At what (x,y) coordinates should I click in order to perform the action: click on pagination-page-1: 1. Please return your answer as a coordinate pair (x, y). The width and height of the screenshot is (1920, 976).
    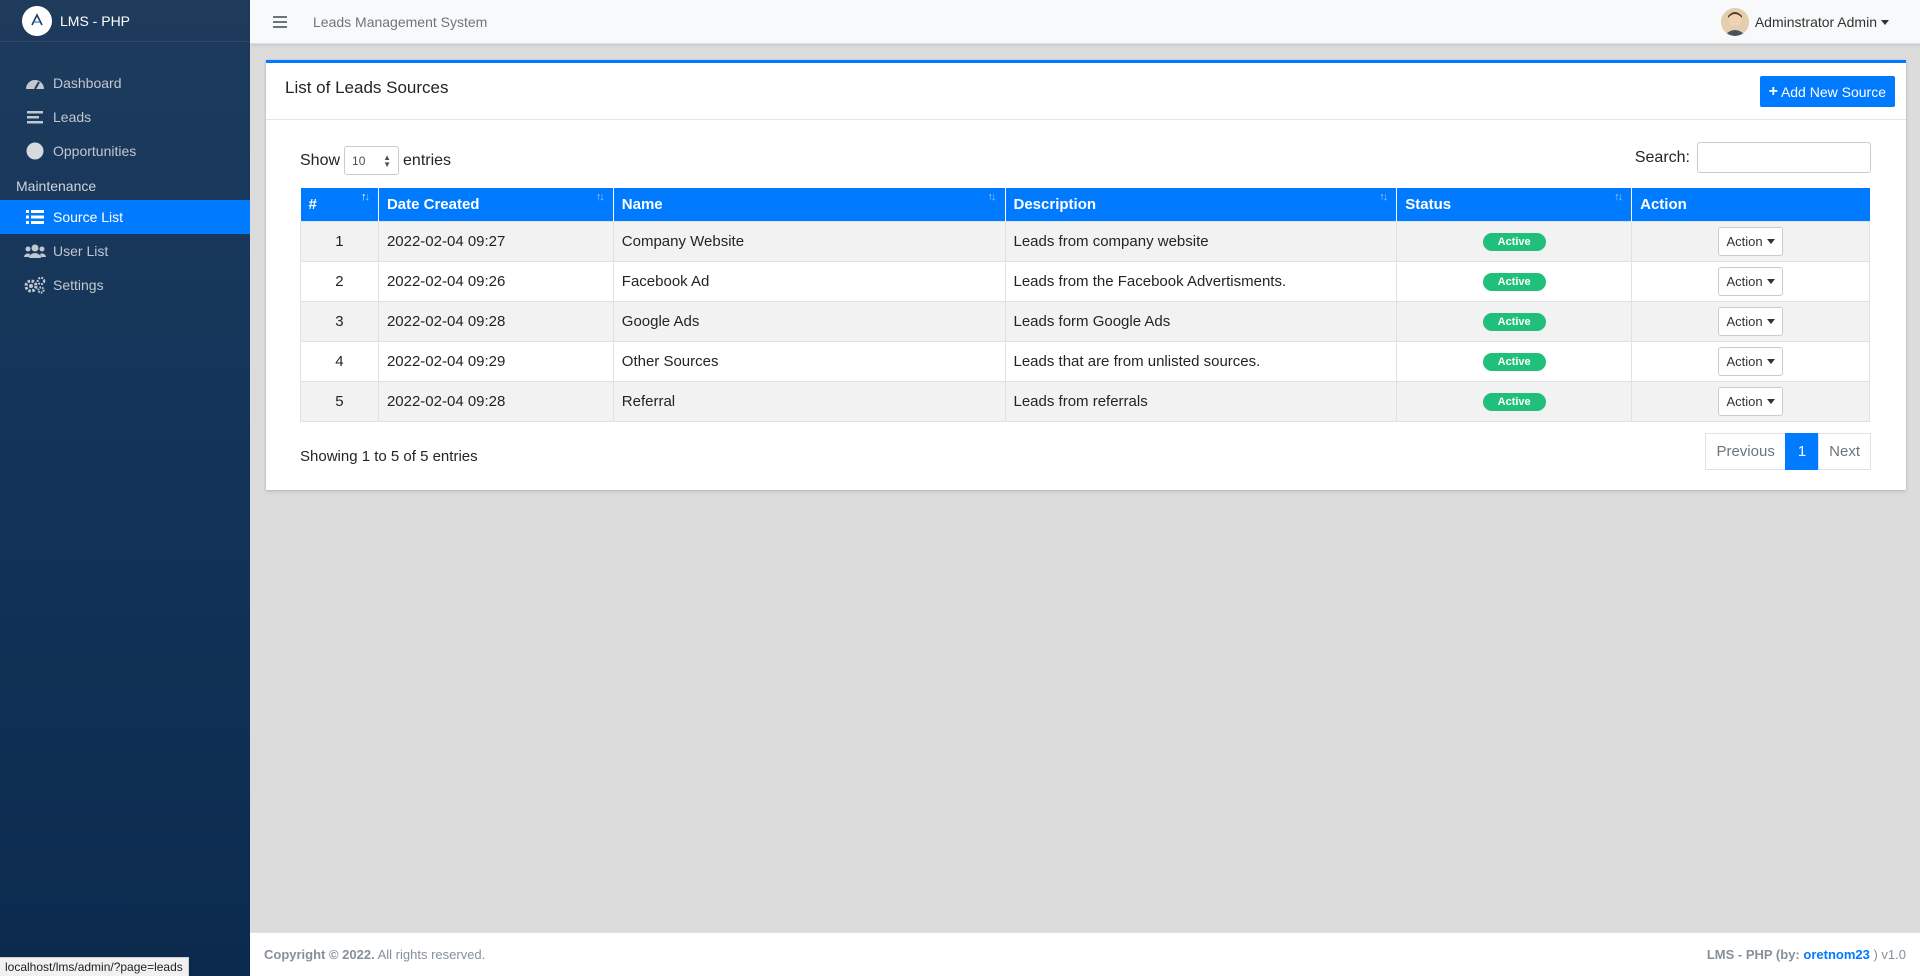
    Looking at the image, I should click on (1802, 451).